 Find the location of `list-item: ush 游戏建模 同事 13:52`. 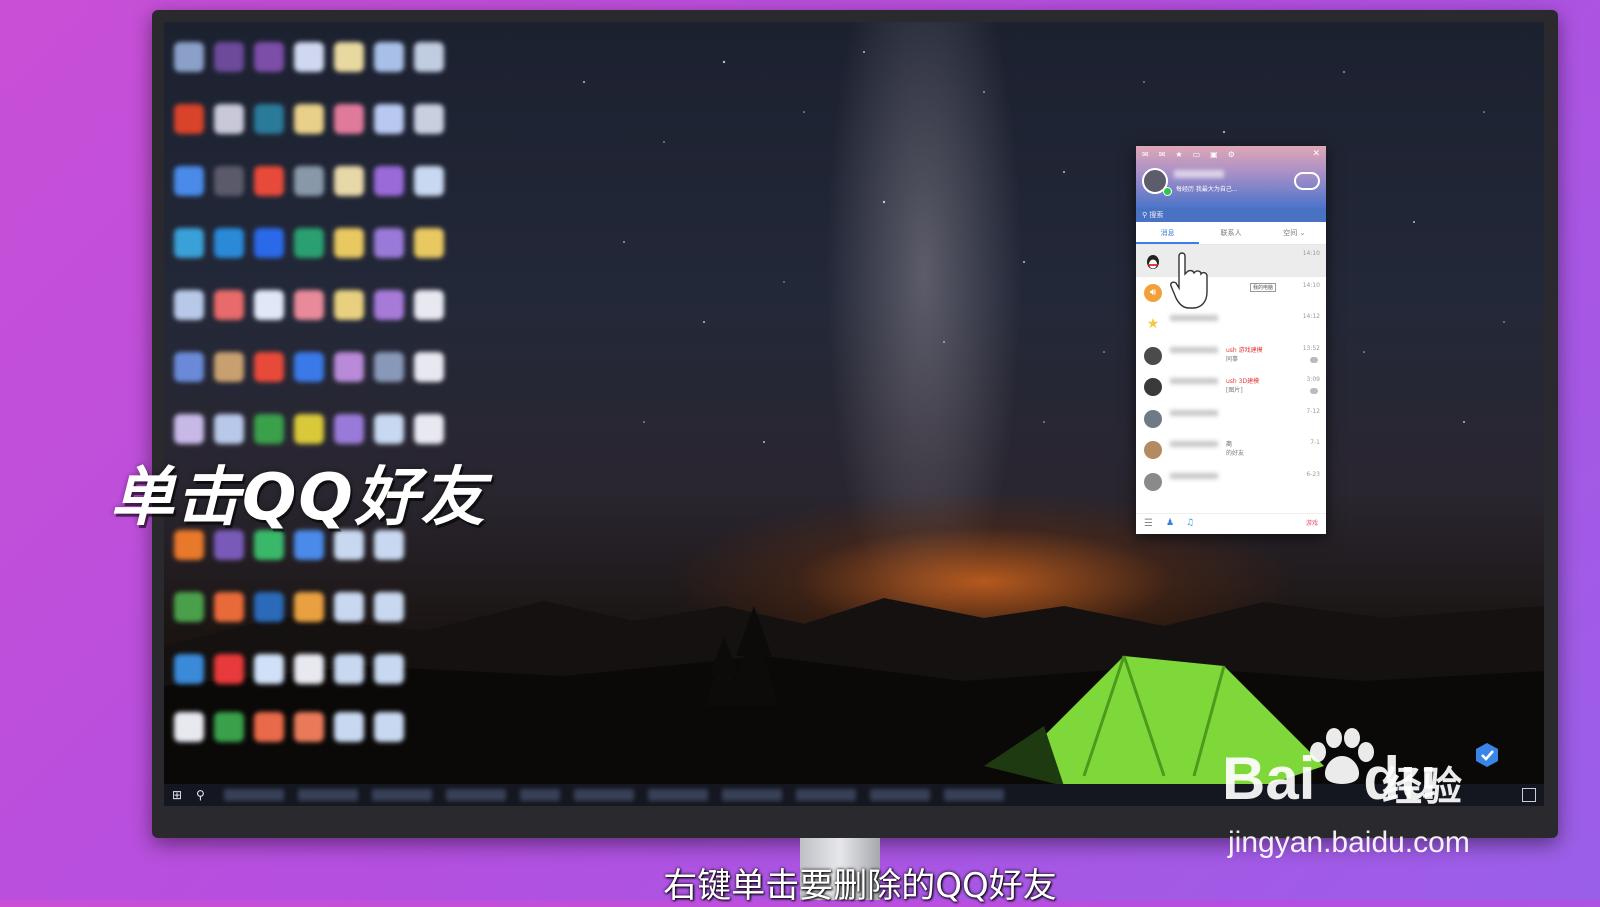

list-item: ush 游戏建模 同事 13:52 is located at coordinates (1231, 356).